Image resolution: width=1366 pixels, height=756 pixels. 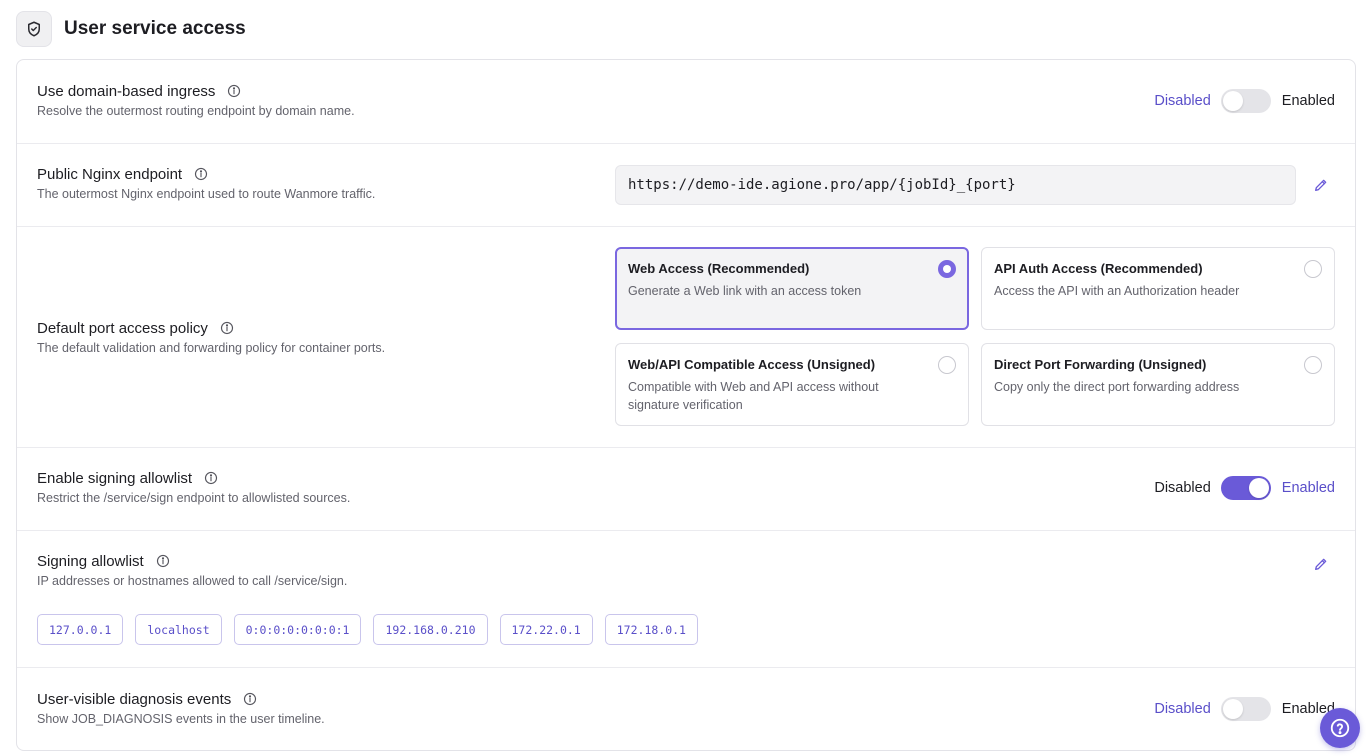 What do you see at coordinates (80, 629) in the screenshot?
I see `allowlist-chip: 127.0.0.1` at bounding box center [80, 629].